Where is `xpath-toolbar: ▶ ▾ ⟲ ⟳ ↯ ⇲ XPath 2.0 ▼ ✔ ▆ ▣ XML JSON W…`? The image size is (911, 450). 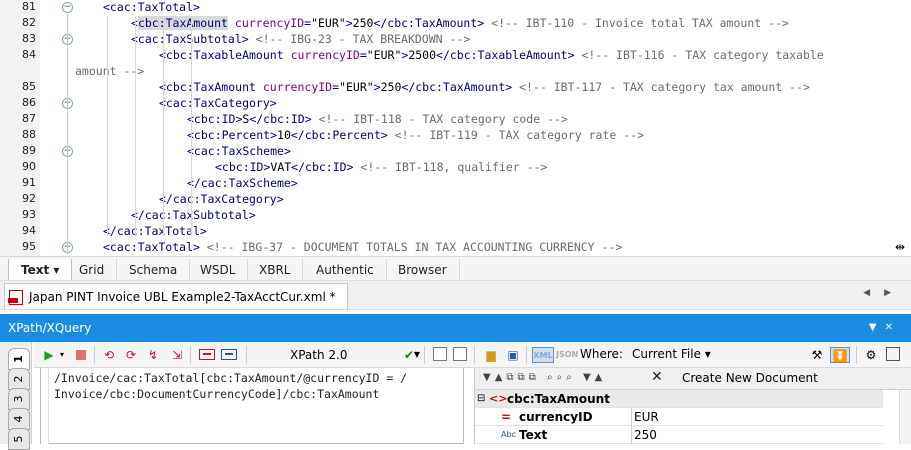 xpath-toolbar: ▶ ▾ ⟲ ⟳ ↯ ⇲ XPath 2.0 ▼ ✔ ▆ ▣ XML JSON W… is located at coordinates (472, 355).